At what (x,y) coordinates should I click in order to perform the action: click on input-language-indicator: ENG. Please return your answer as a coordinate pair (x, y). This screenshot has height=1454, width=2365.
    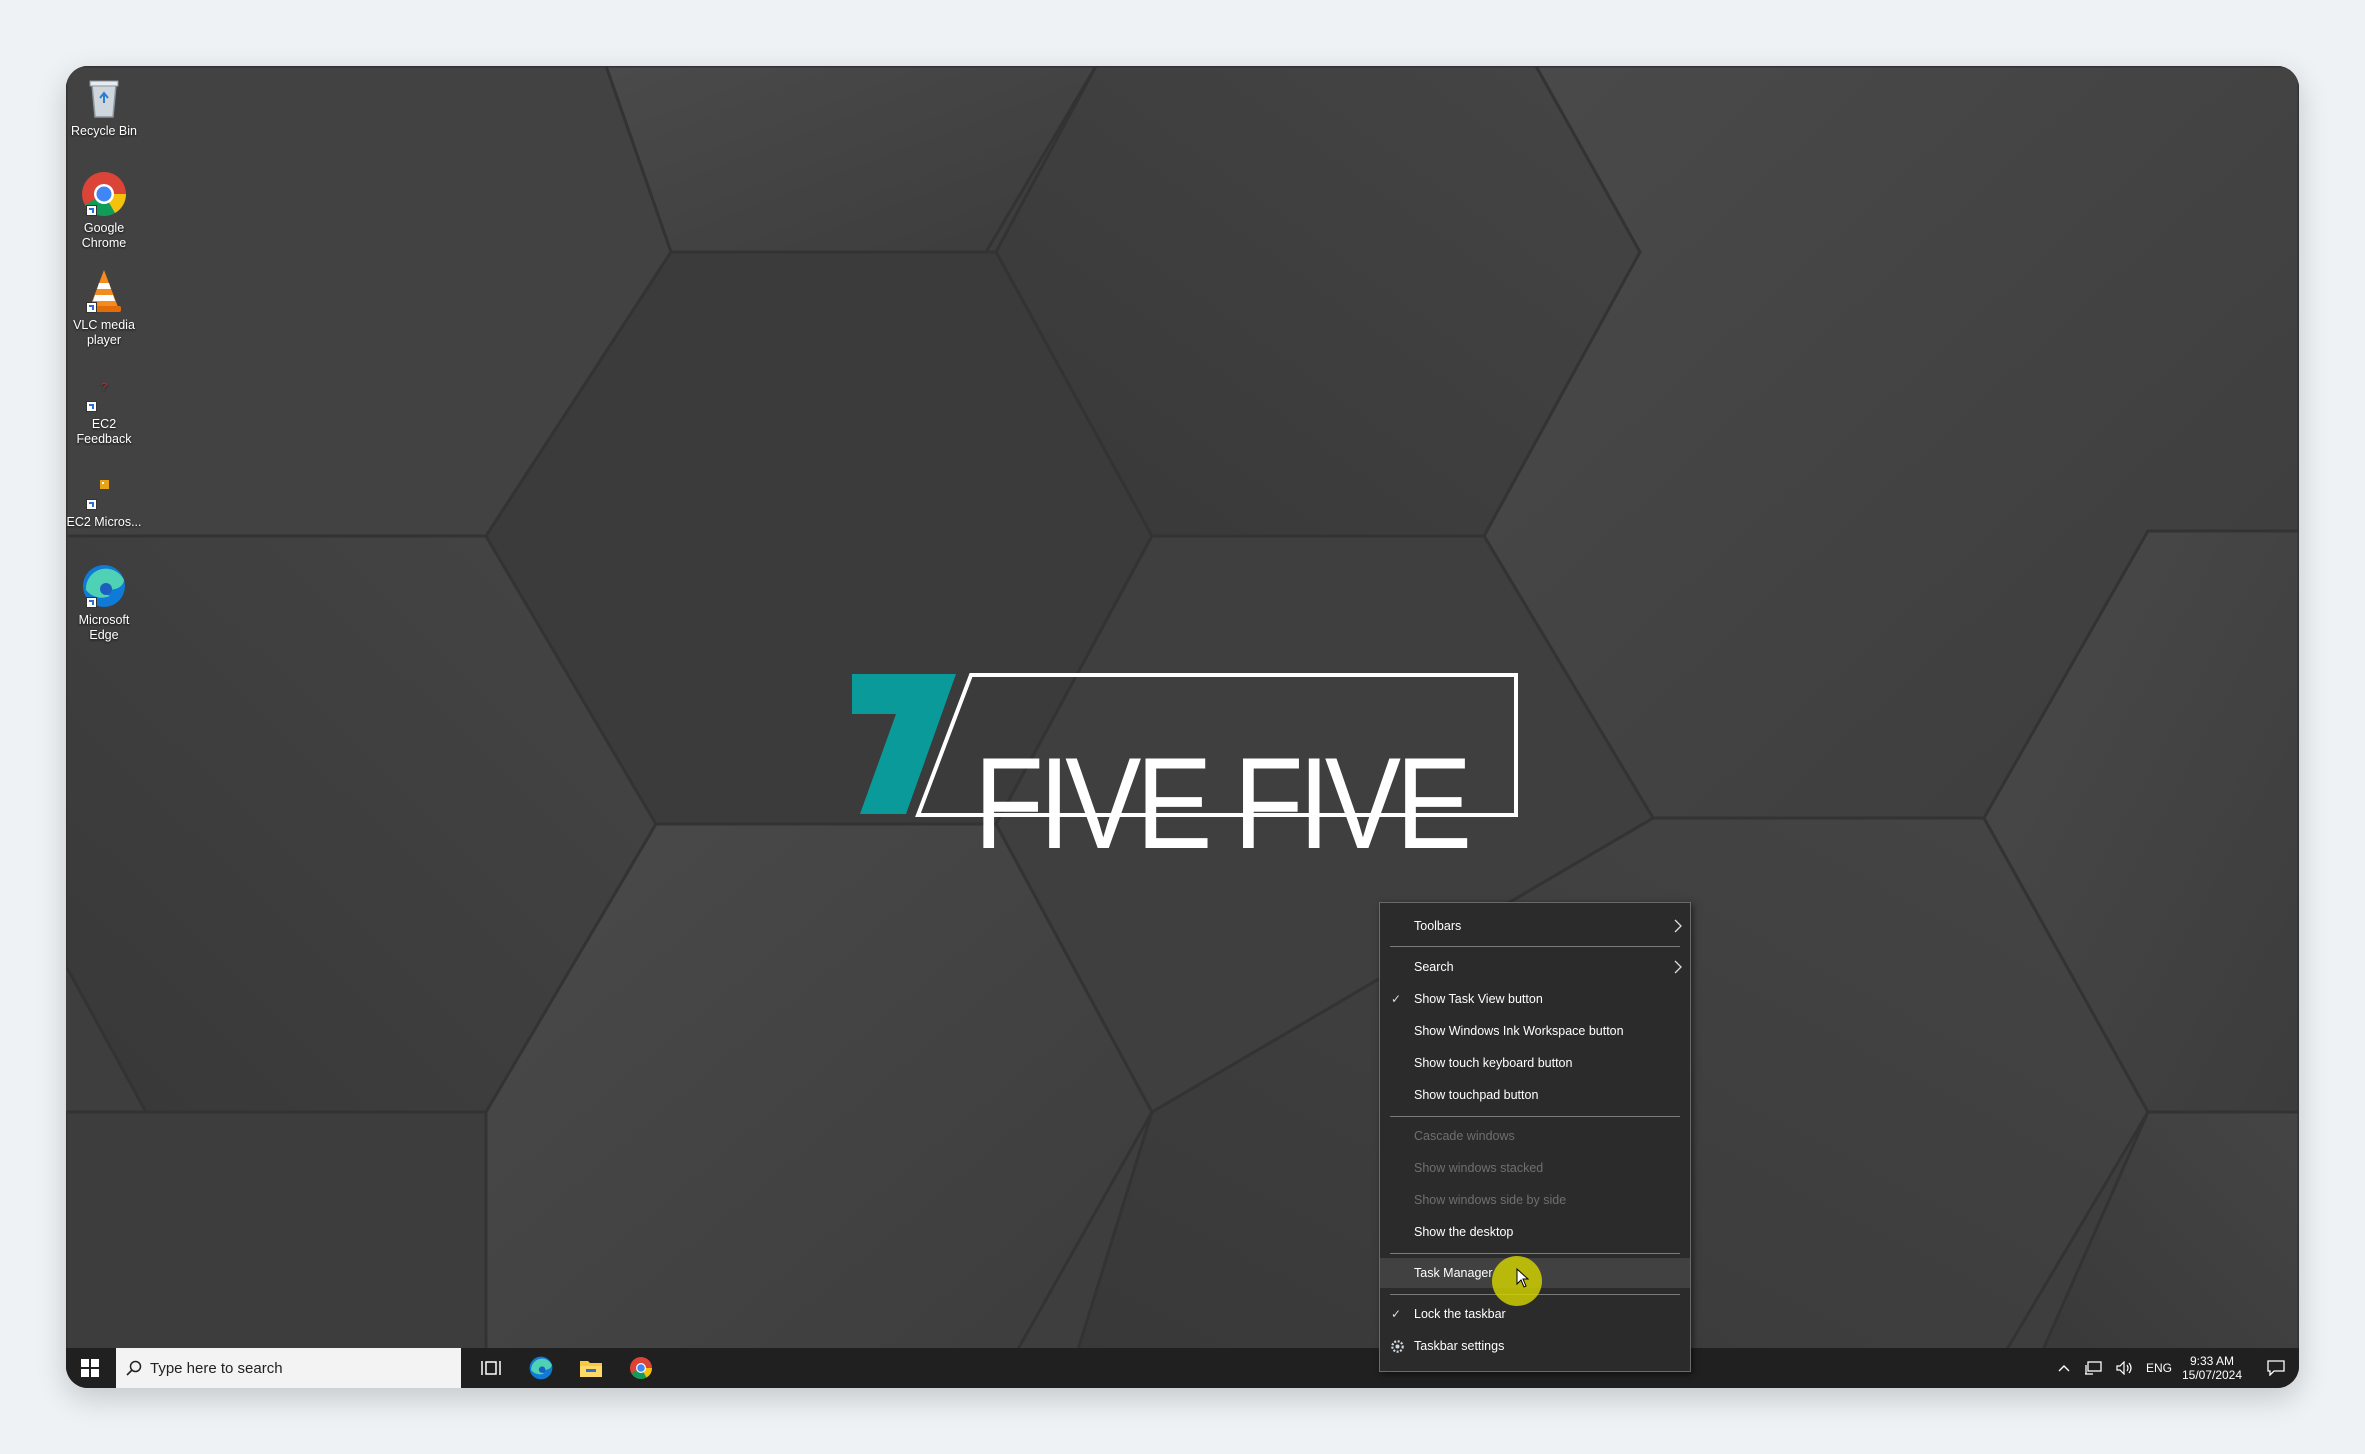
    Looking at the image, I should click on (2159, 1368).